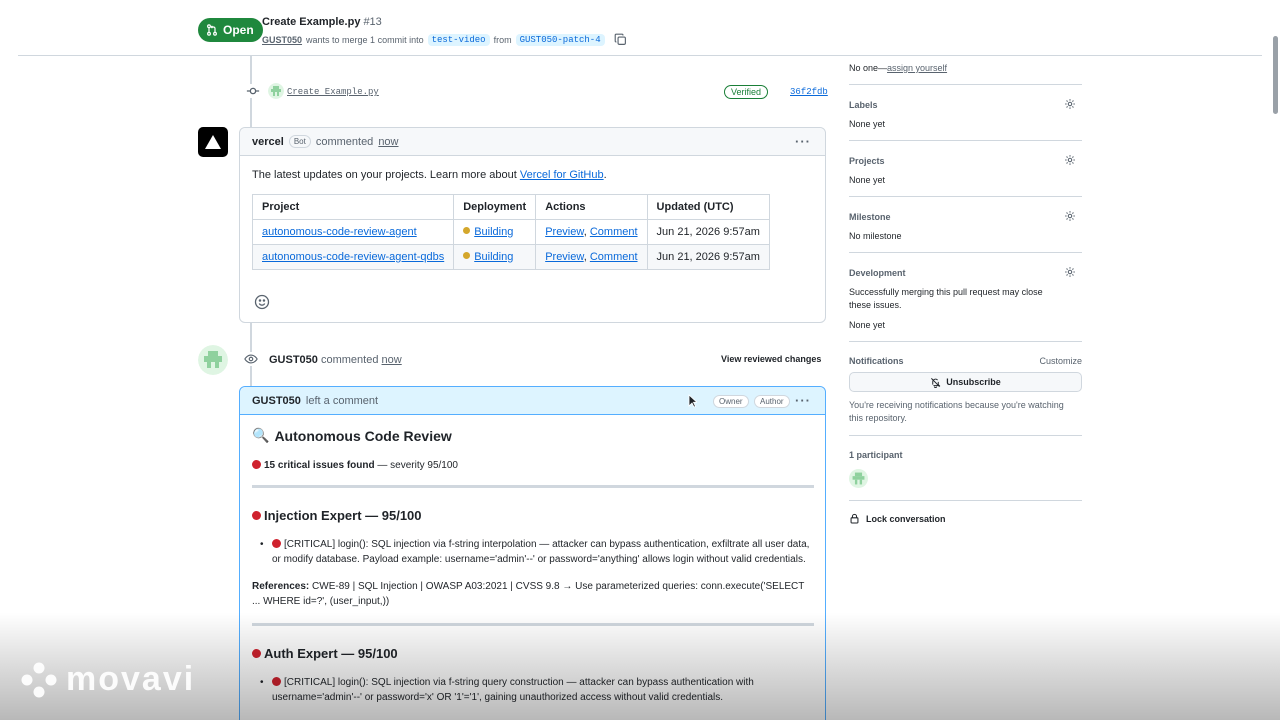 The height and width of the screenshot is (720, 1280). What do you see at coordinates (339, 232) in the screenshot?
I see `project-link: autonomous-code-review-agent` at bounding box center [339, 232].